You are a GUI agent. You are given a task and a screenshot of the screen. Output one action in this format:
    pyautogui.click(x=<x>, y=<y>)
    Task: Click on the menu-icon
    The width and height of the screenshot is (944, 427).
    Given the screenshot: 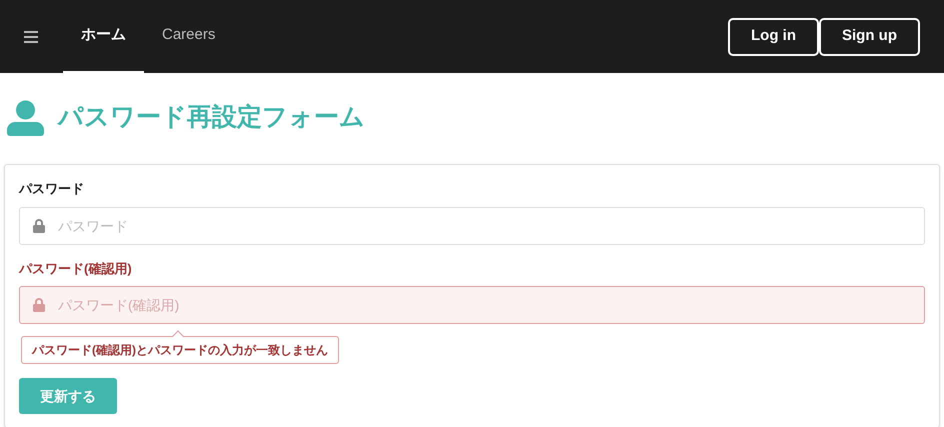 What is the action you would take?
    pyautogui.click(x=31, y=36)
    